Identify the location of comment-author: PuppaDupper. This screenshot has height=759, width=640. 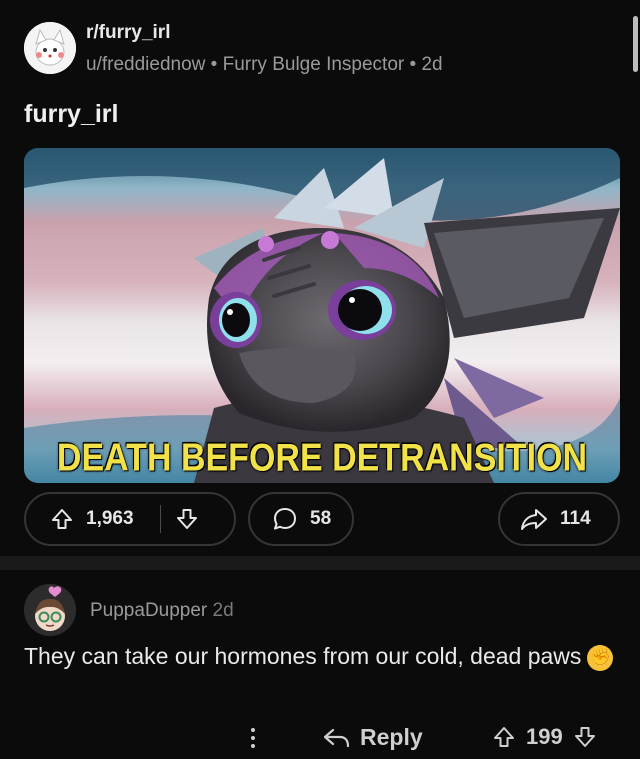
(148, 610).